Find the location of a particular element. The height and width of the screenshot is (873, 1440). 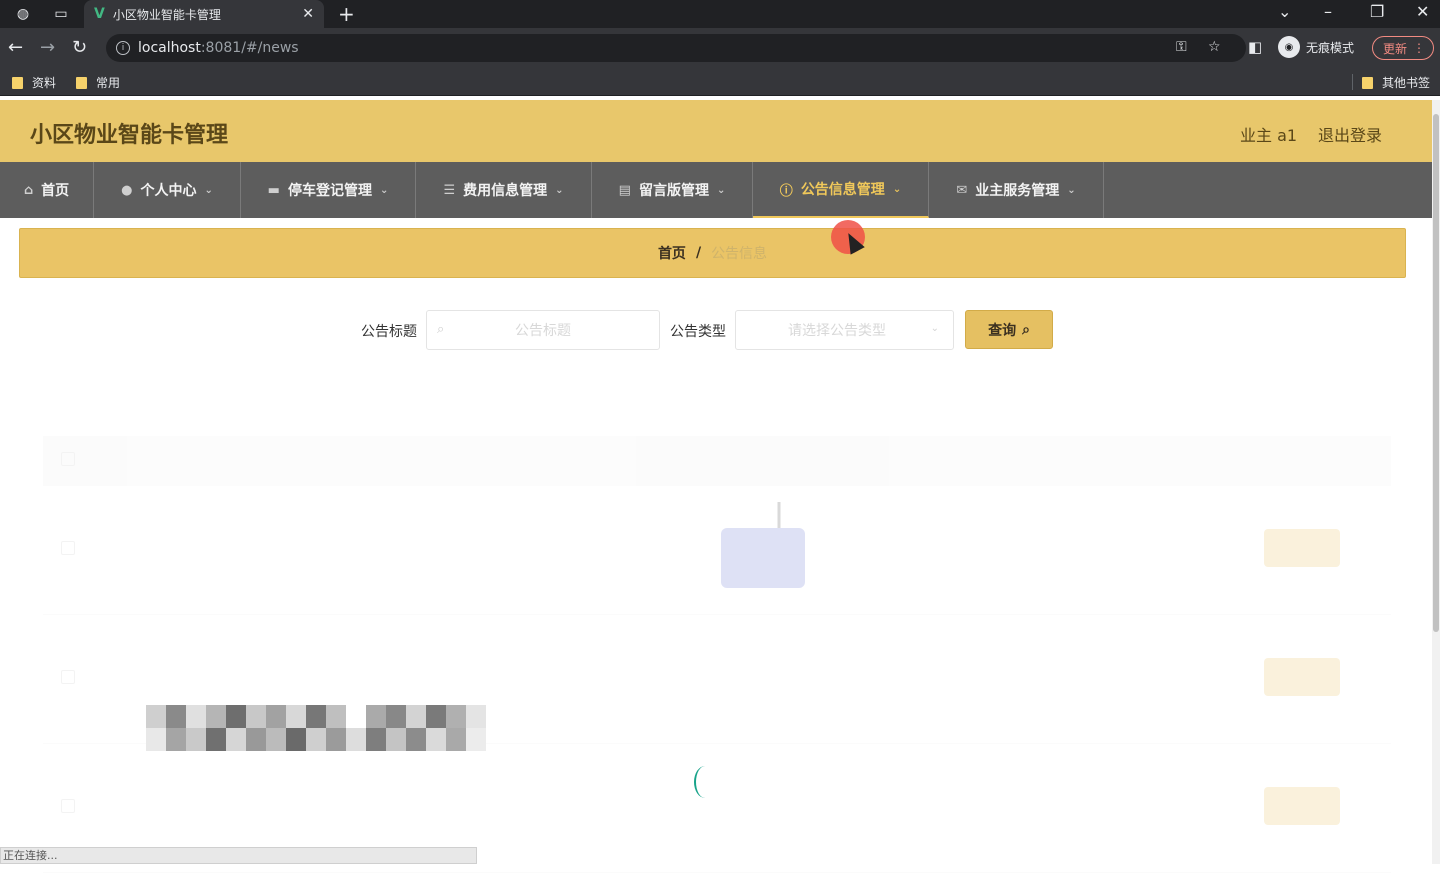

page-scrollbar is located at coordinates (1436, 482).